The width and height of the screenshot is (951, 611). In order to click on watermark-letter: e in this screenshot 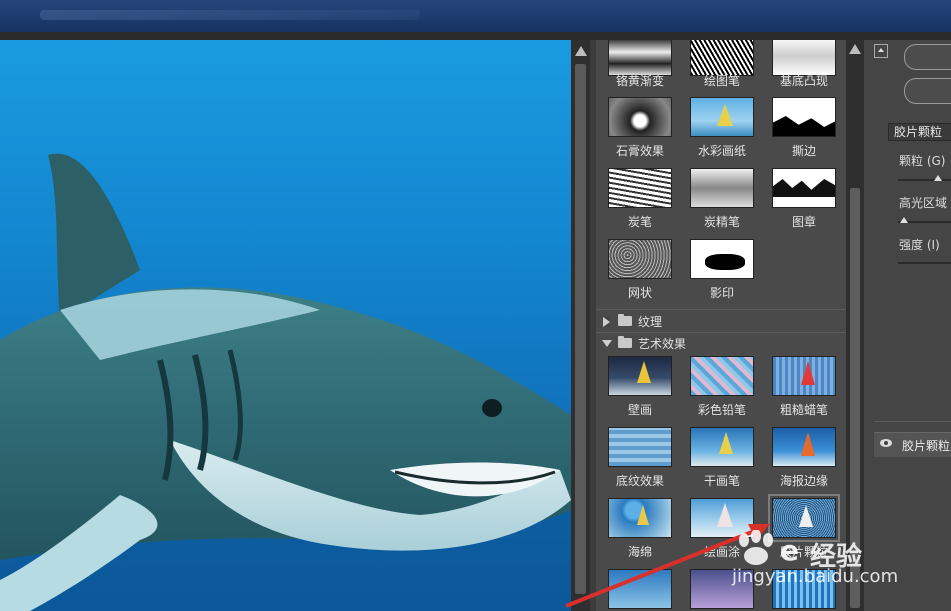, I will do `click(789, 550)`.